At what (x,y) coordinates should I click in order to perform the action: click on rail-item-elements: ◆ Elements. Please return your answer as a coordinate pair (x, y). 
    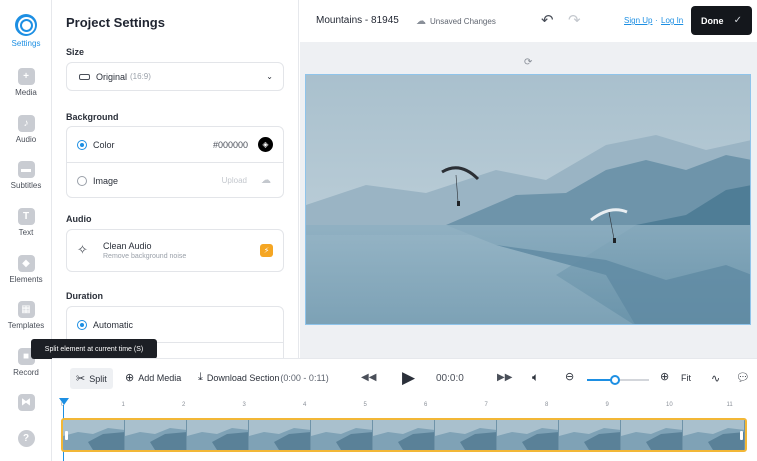
    Looking at the image, I should click on (26, 269).